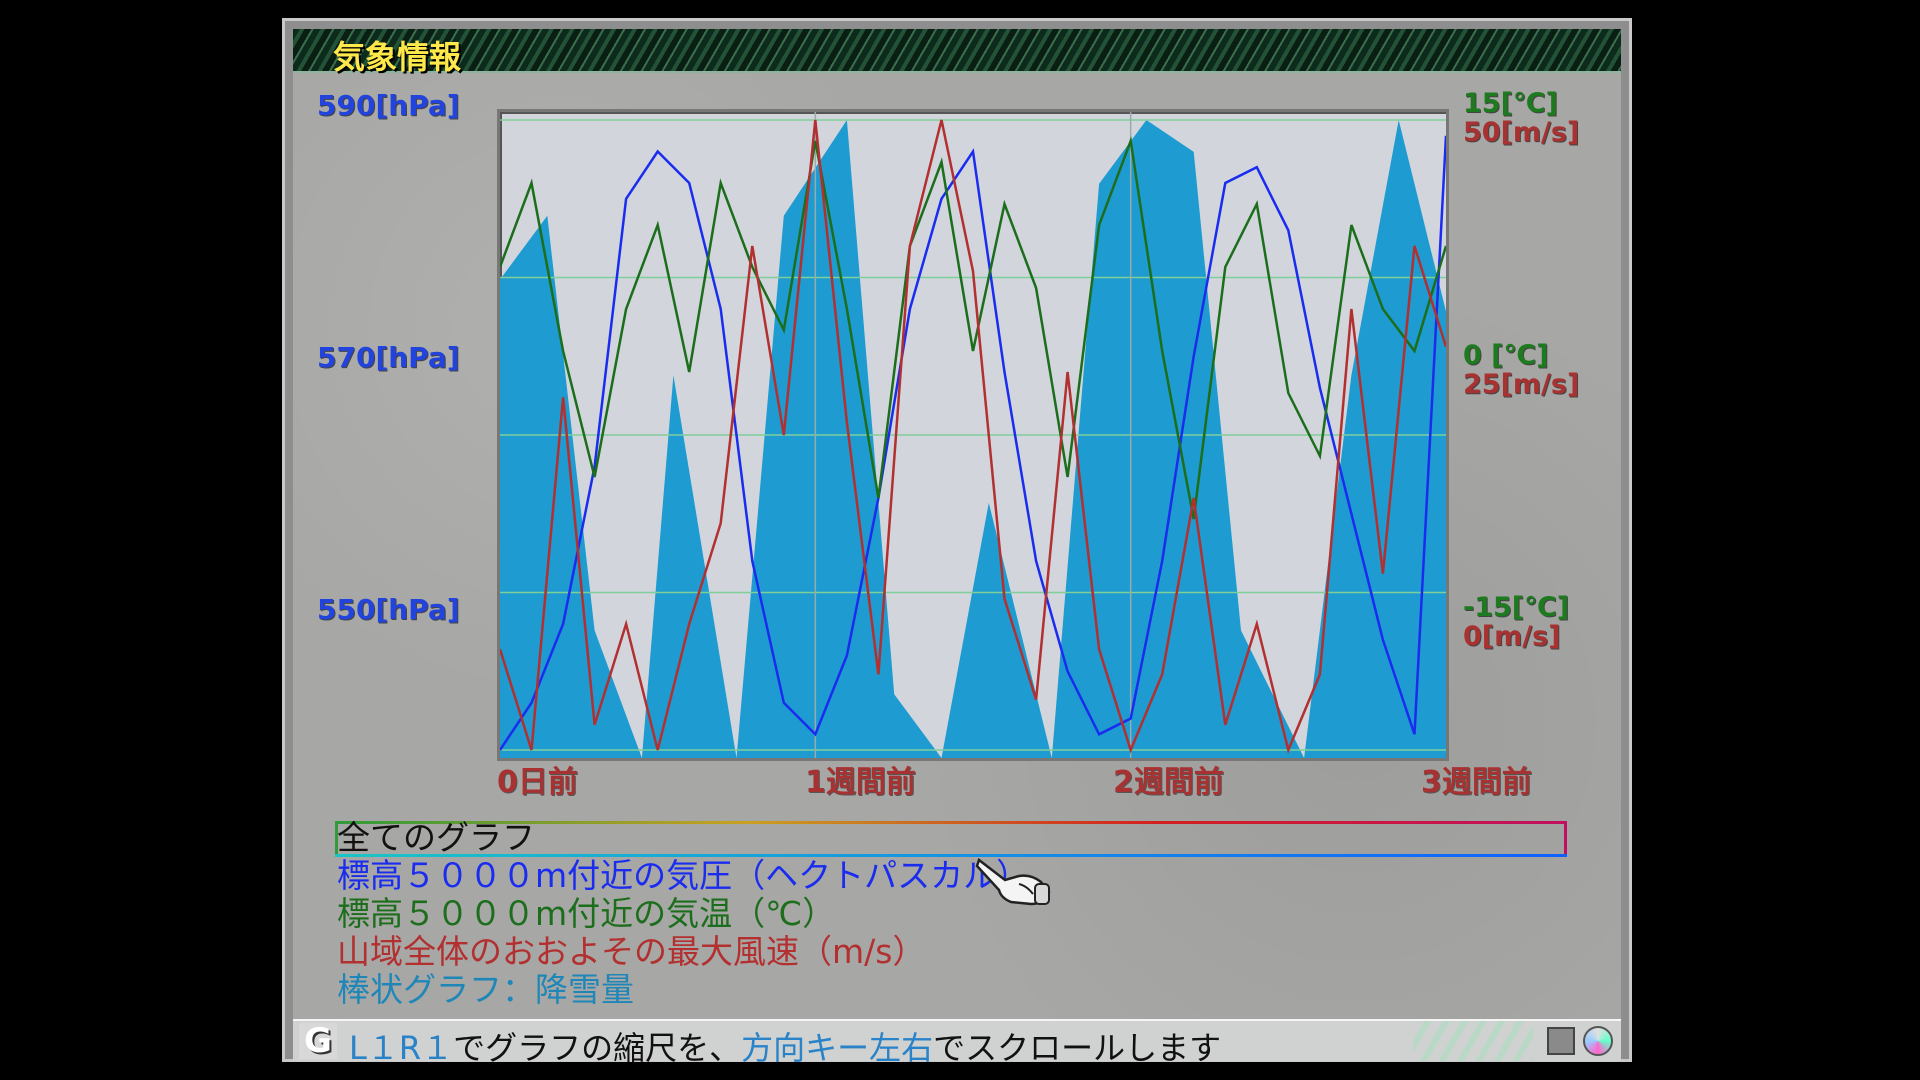  I want to click on disc-icon, so click(1598, 1041).